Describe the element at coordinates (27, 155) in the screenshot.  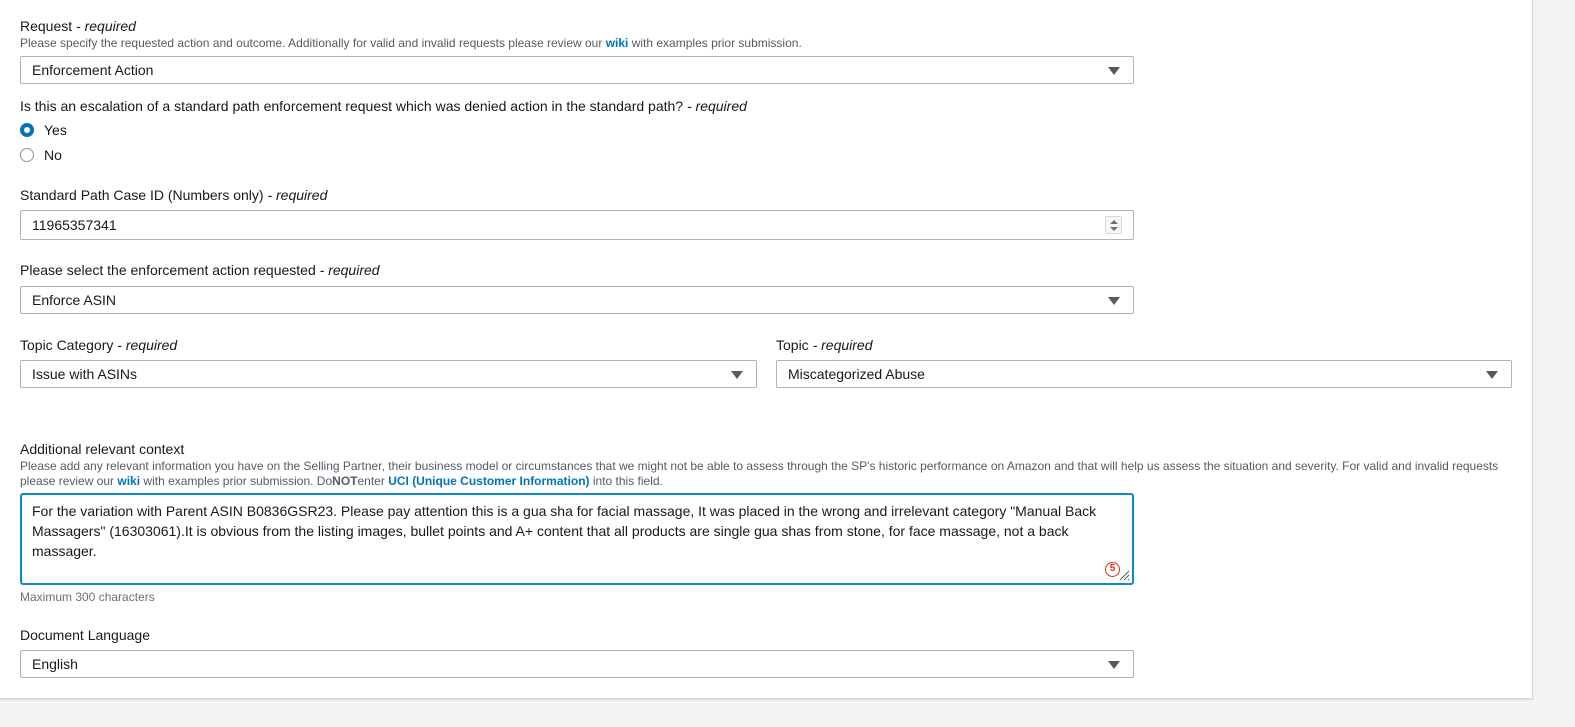
I see `radio-unchecked-icon` at that location.